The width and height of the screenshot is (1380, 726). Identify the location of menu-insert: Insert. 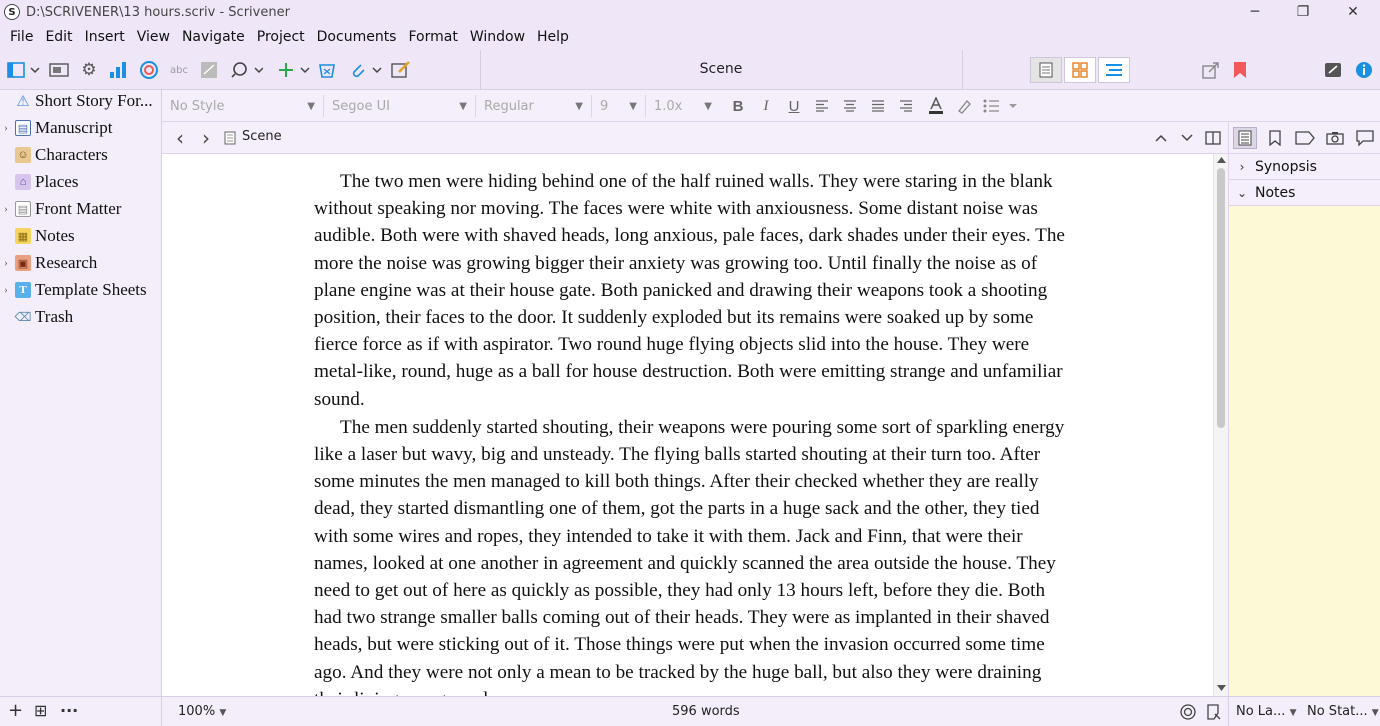
(105, 37).